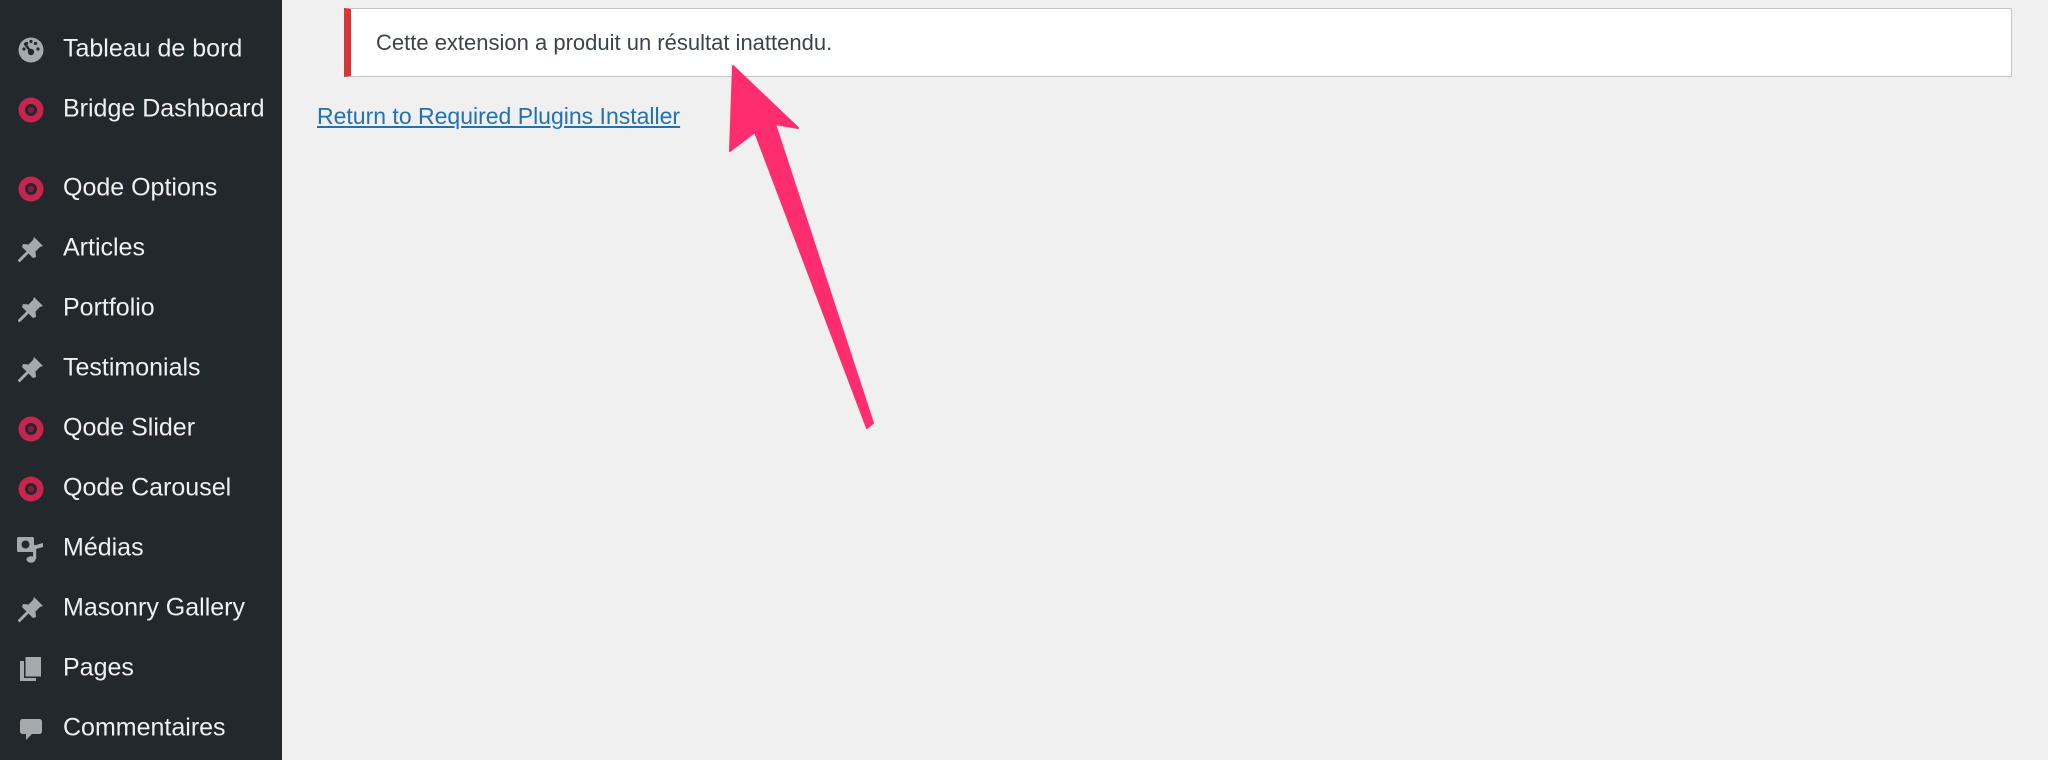 The height and width of the screenshot is (760, 2048). I want to click on menu-label: Qode Slider, so click(129, 427).